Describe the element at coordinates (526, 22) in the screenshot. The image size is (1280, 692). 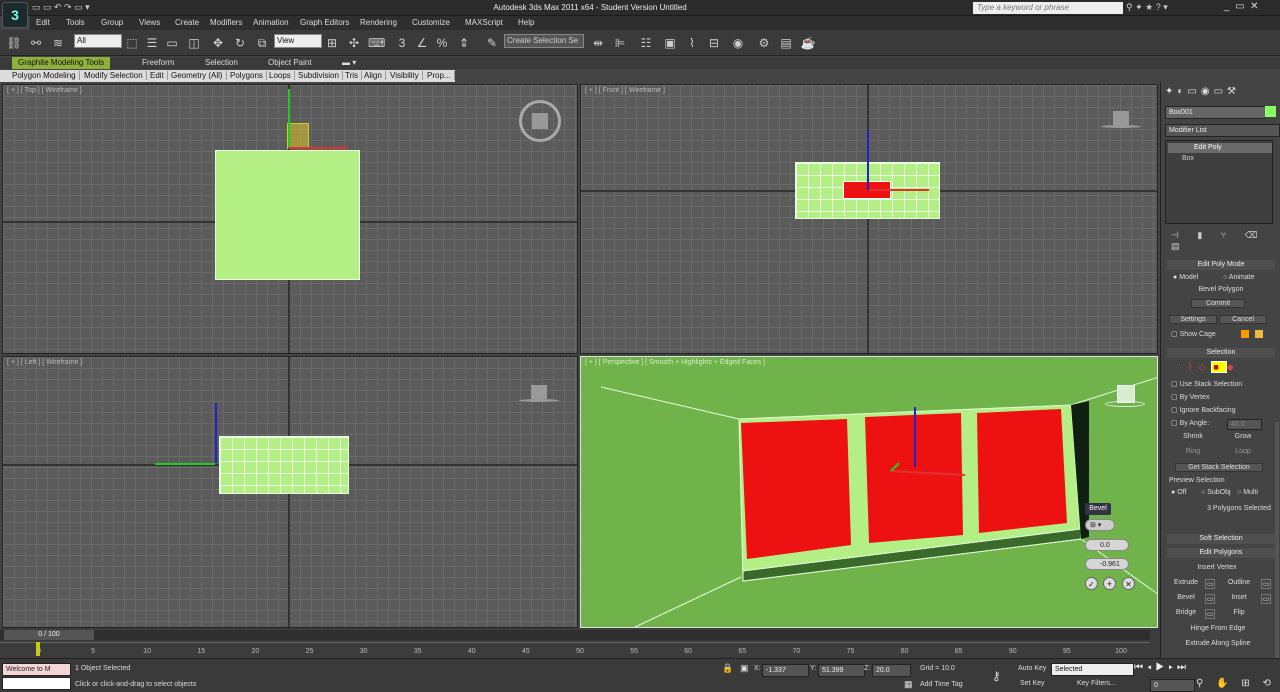
I see `menu-help: Help` at that location.